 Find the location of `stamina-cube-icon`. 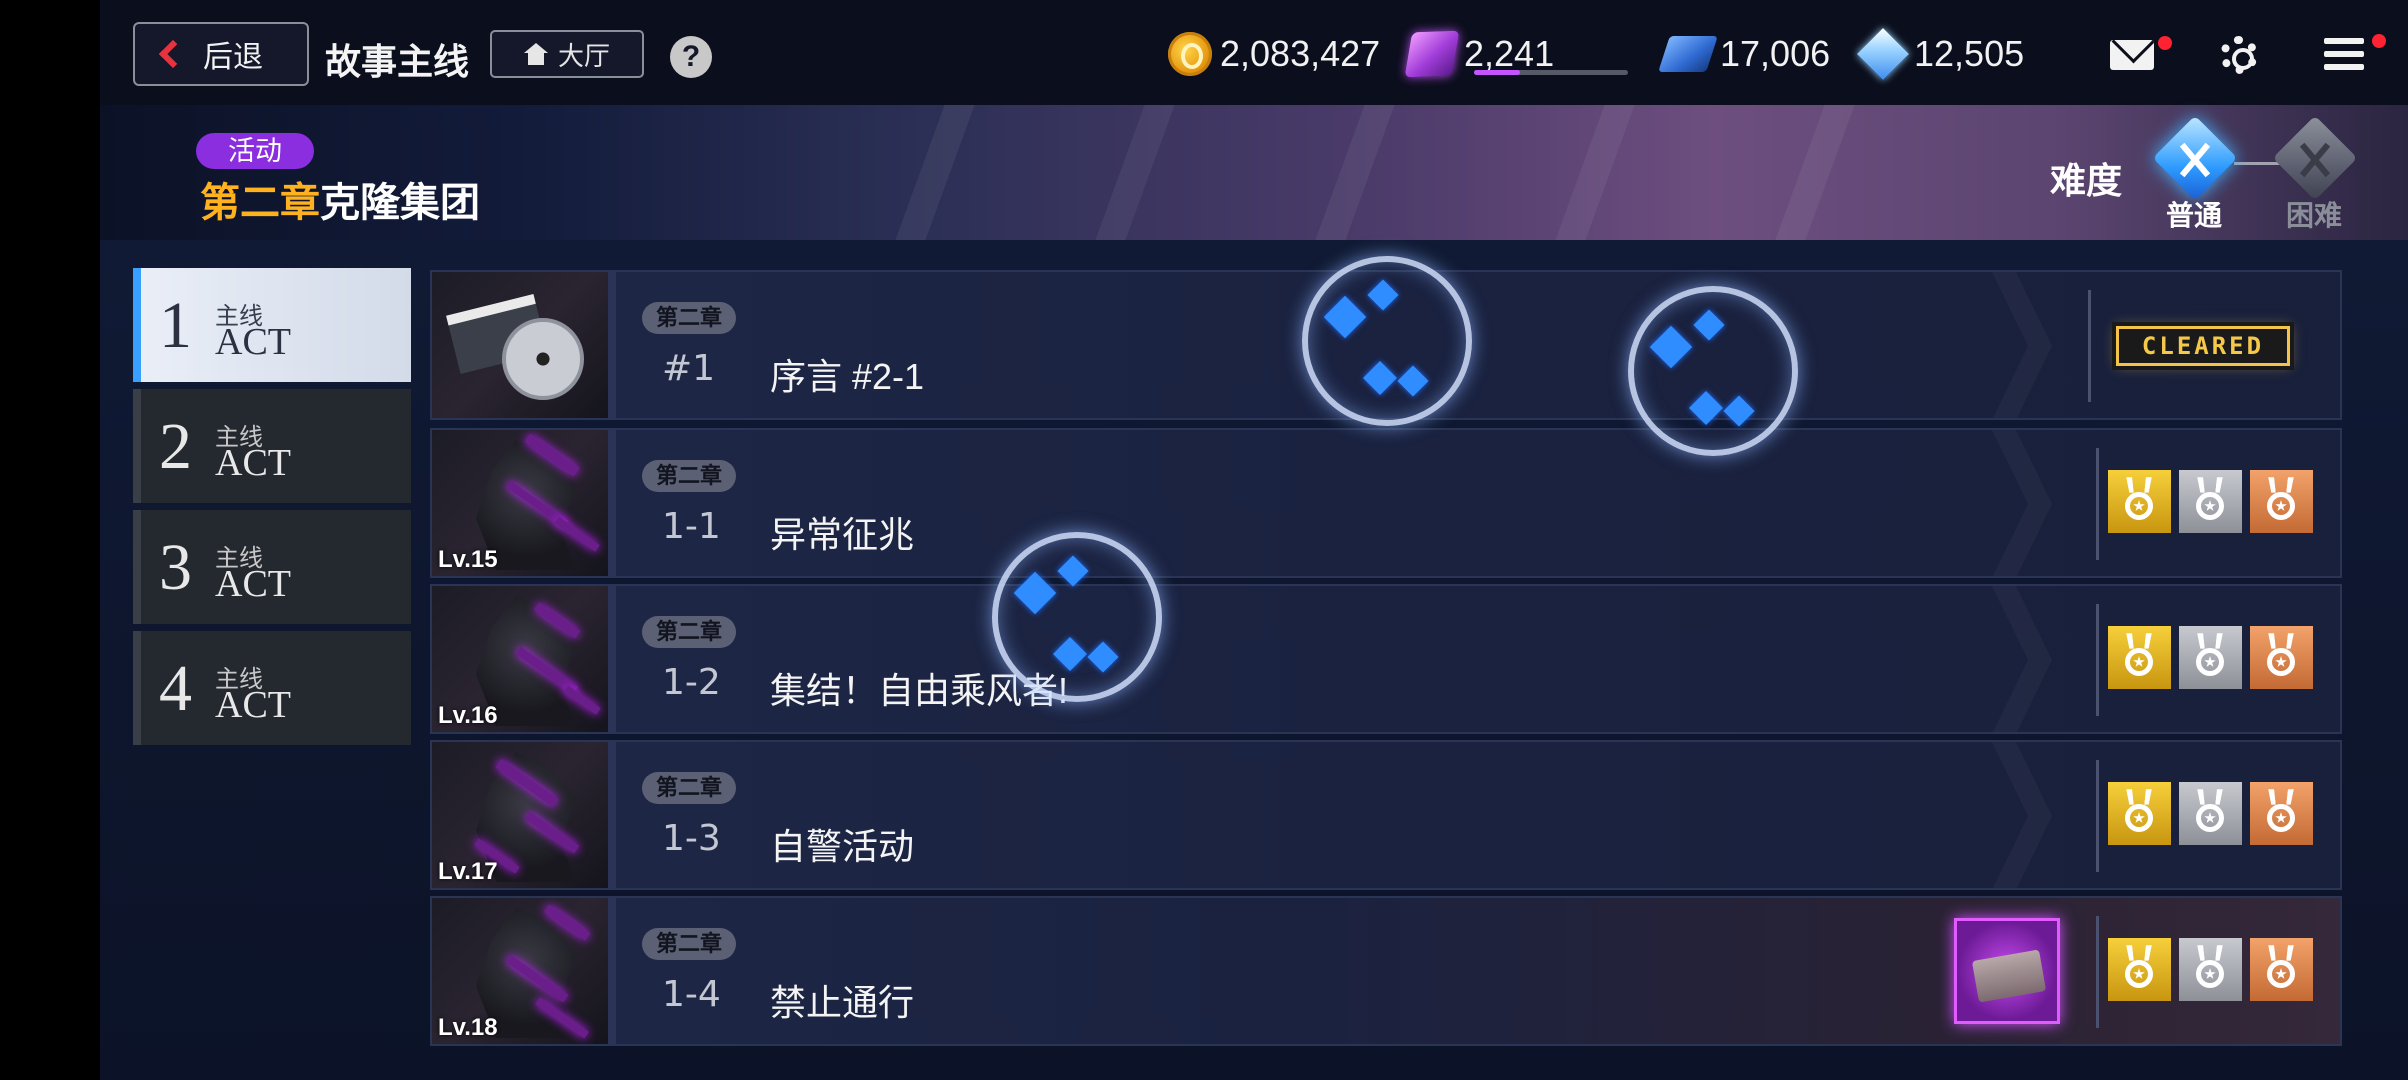

stamina-cube-icon is located at coordinates (1432, 54).